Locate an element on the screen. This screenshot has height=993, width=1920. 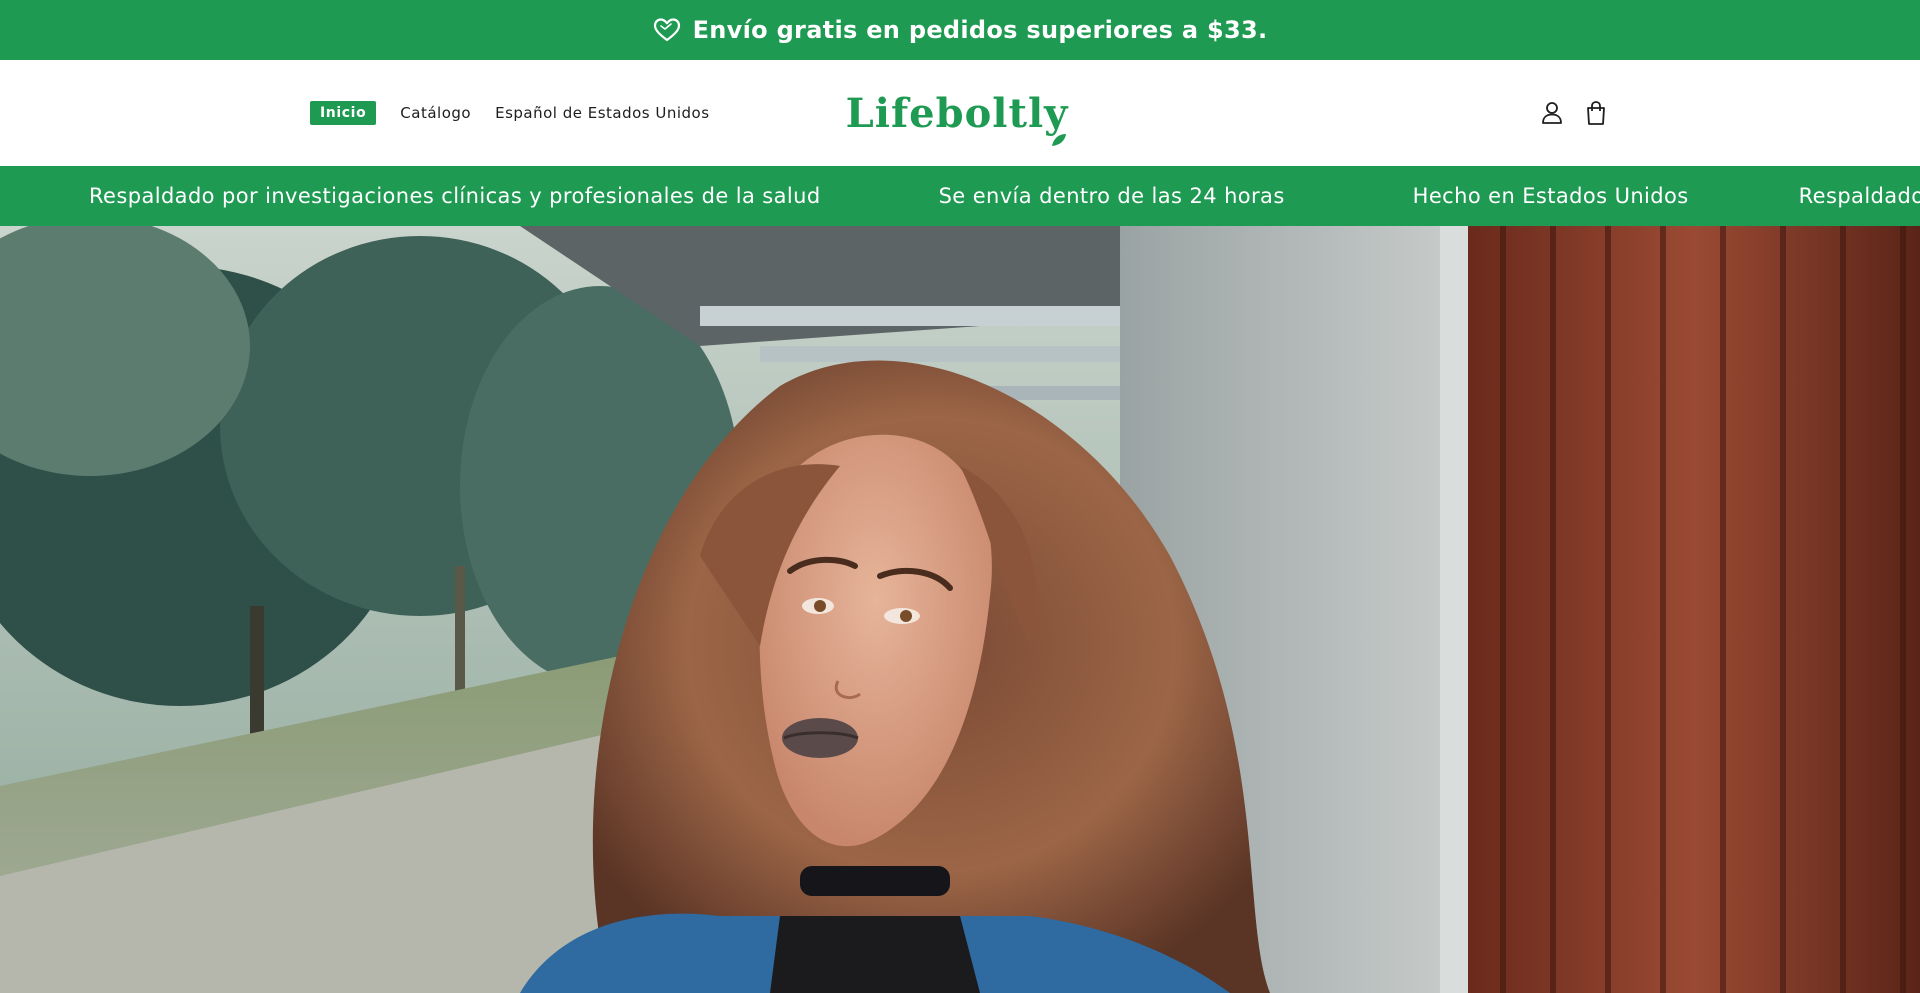
nav-link-inicio: Inicio is located at coordinates (343, 113).